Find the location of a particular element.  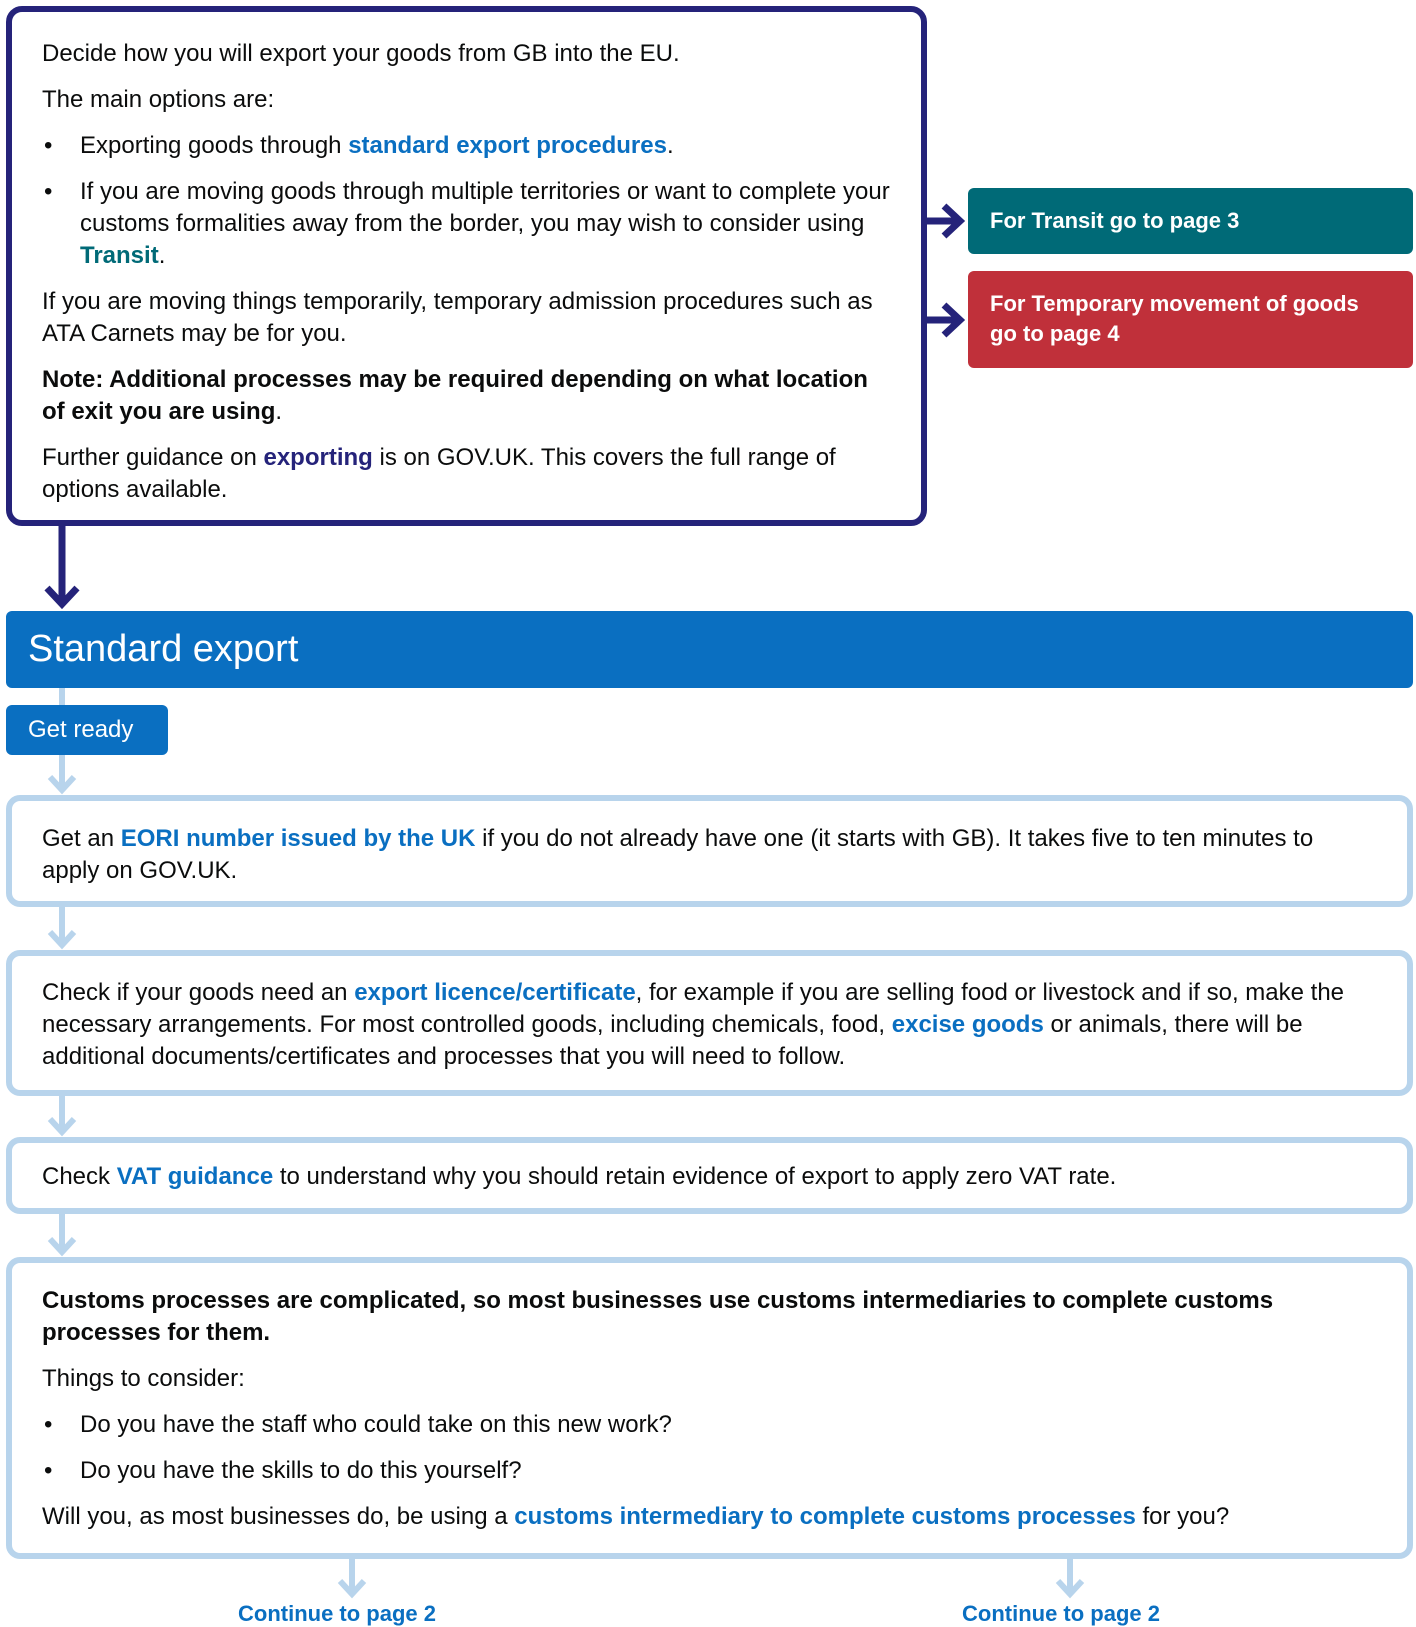

get-ready-label: Get ready is located at coordinates (87, 730).